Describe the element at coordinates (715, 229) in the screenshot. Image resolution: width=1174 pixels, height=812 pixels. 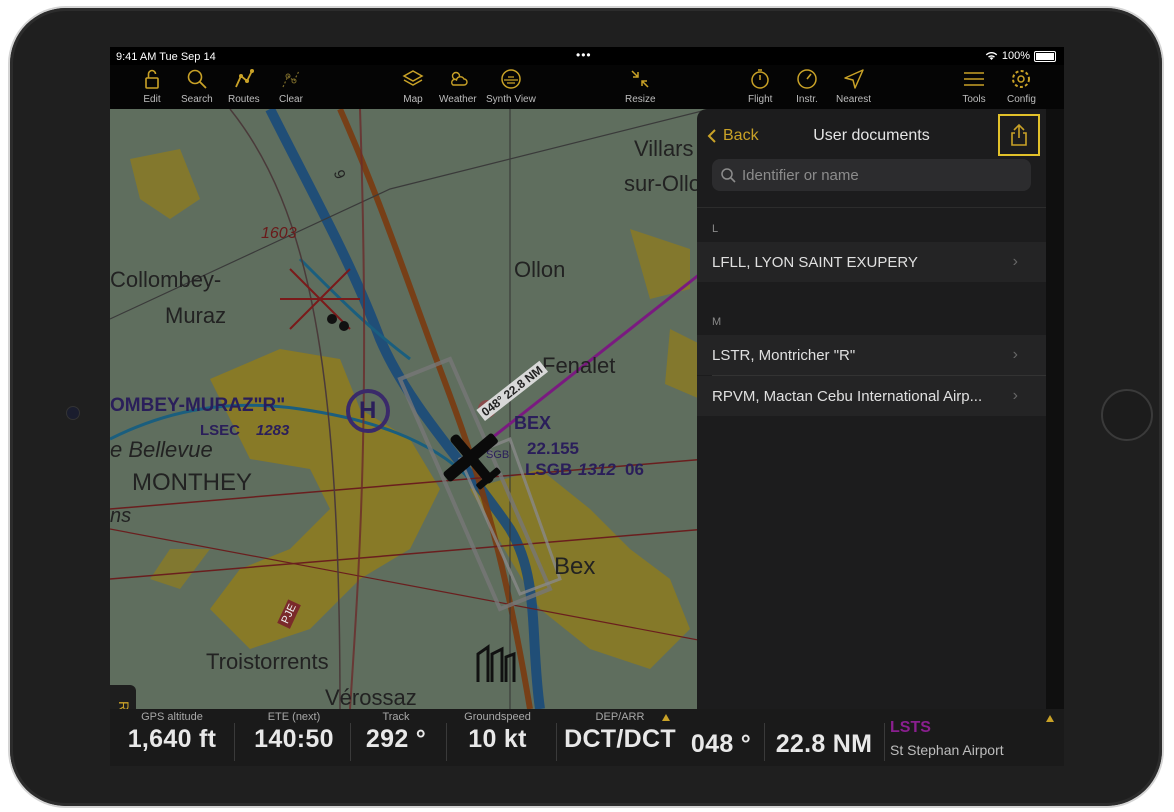
I see `section-header-l: L` at that location.